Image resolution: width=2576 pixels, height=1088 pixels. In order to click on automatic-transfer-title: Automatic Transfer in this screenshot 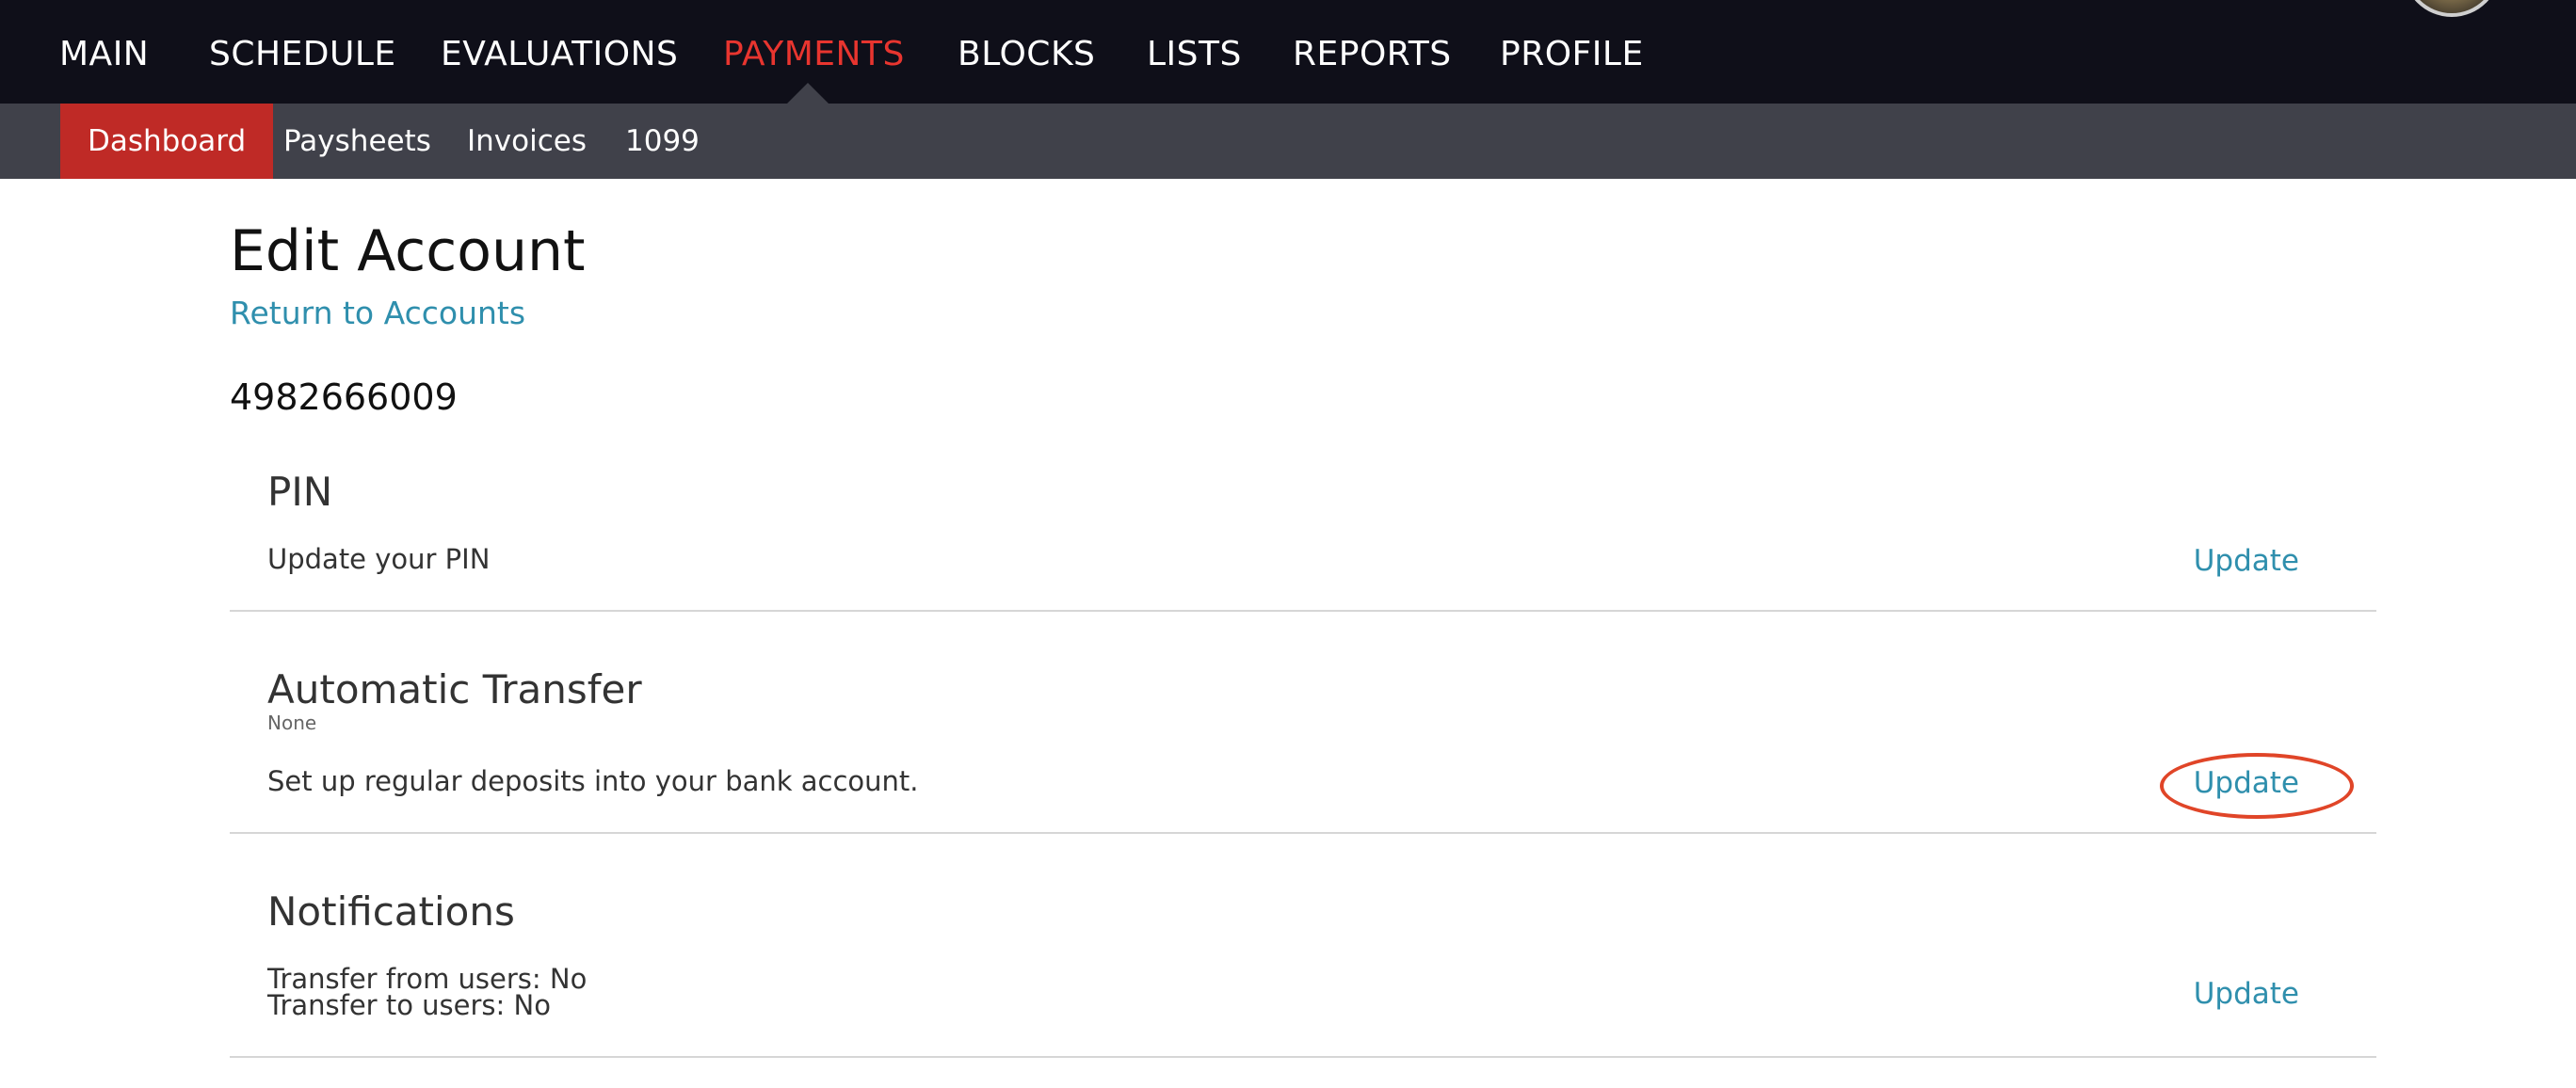, I will do `click(454, 689)`.